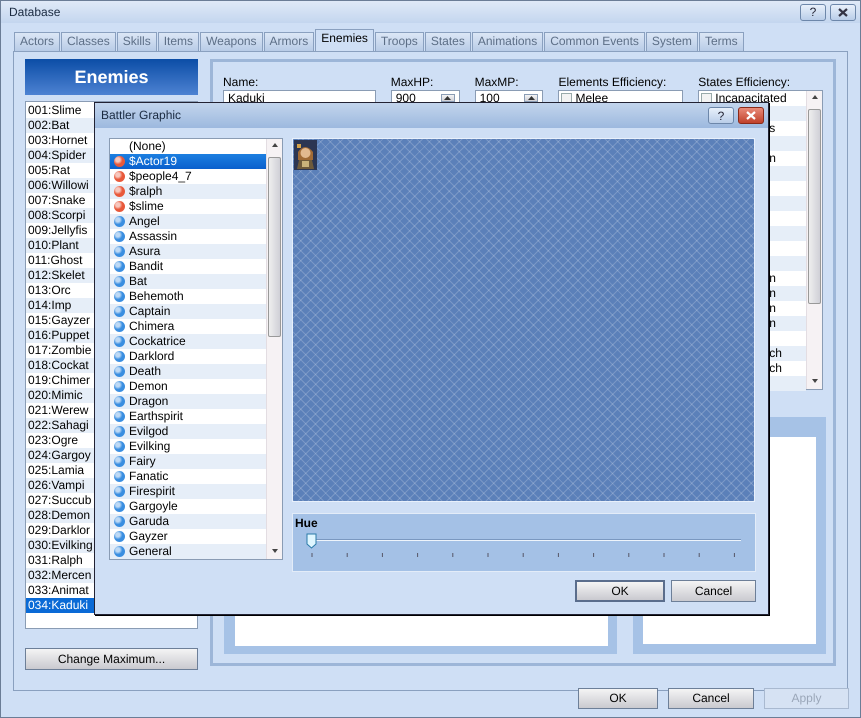 The image size is (861, 718). Describe the element at coordinates (188, 161) in the screenshot. I see `list-item: $Actor19` at that location.